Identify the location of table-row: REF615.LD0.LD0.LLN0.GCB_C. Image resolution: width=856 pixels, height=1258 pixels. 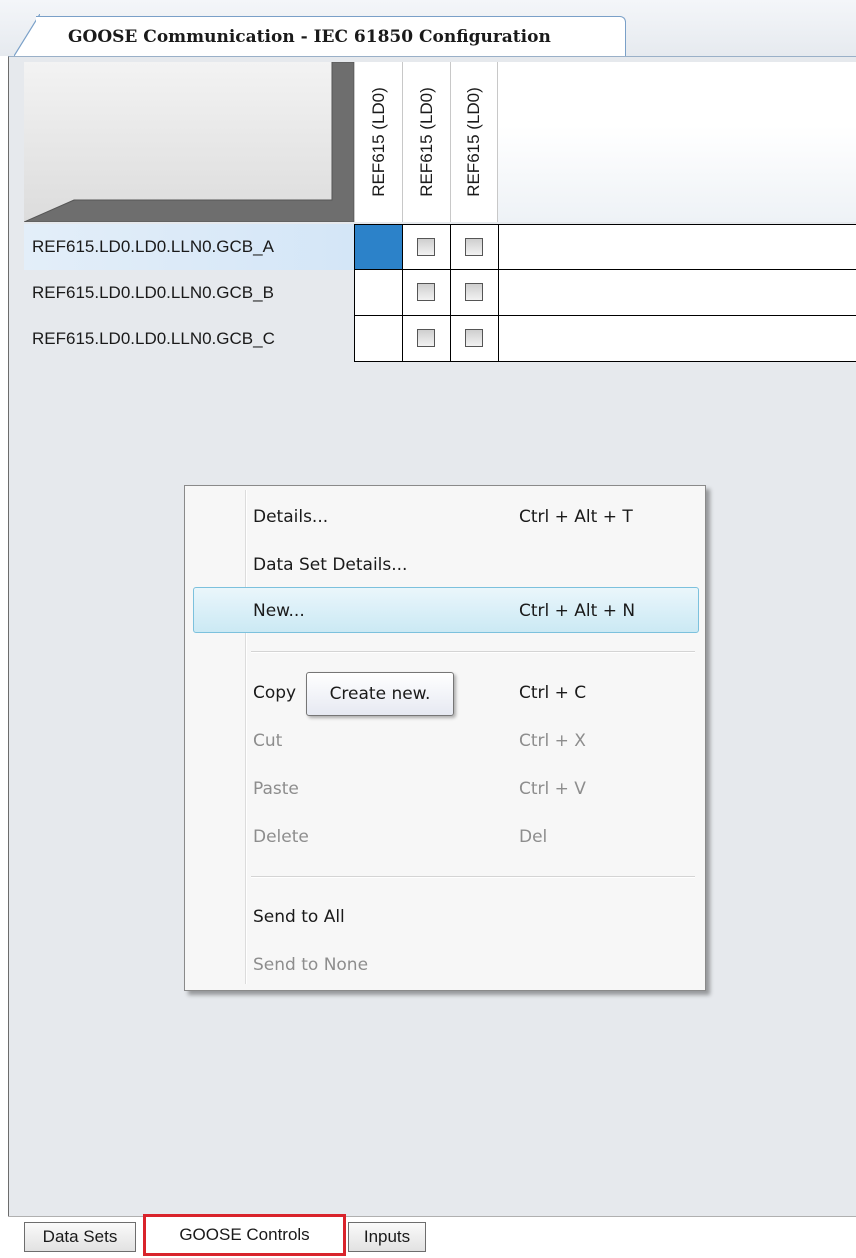
(440, 339).